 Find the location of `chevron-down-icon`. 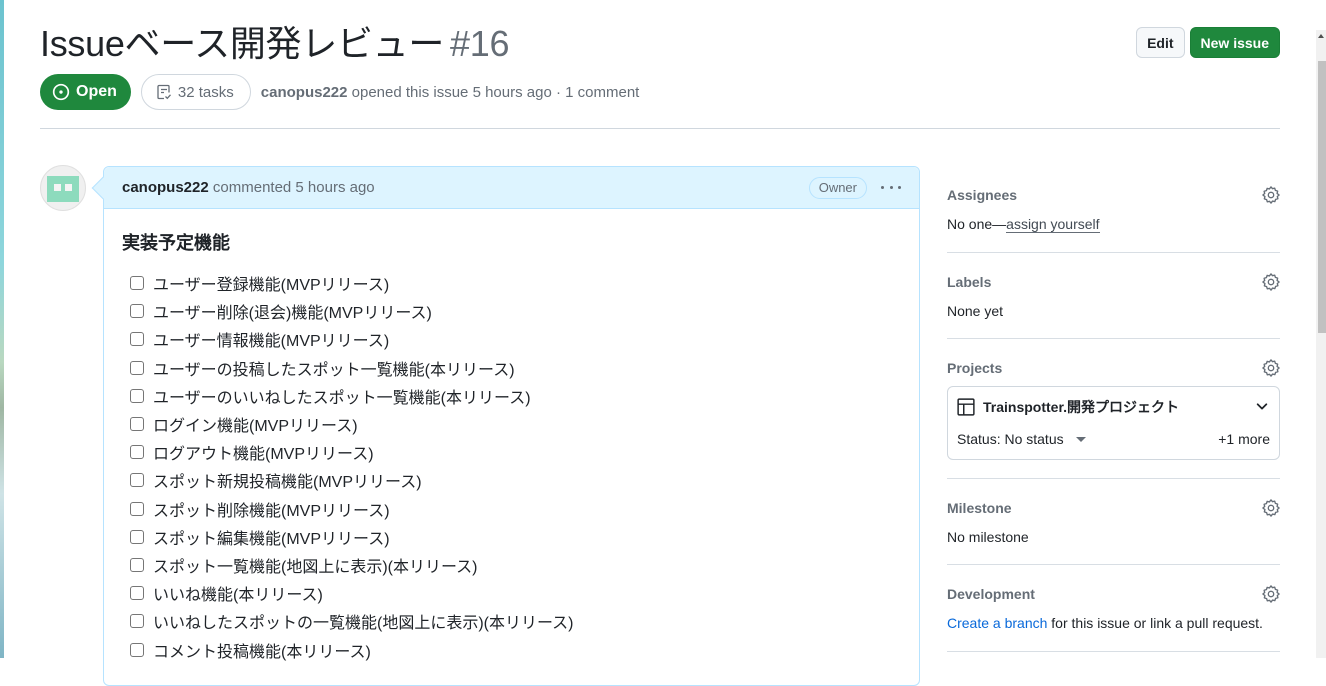

chevron-down-icon is located at coordinates (1262, 406).